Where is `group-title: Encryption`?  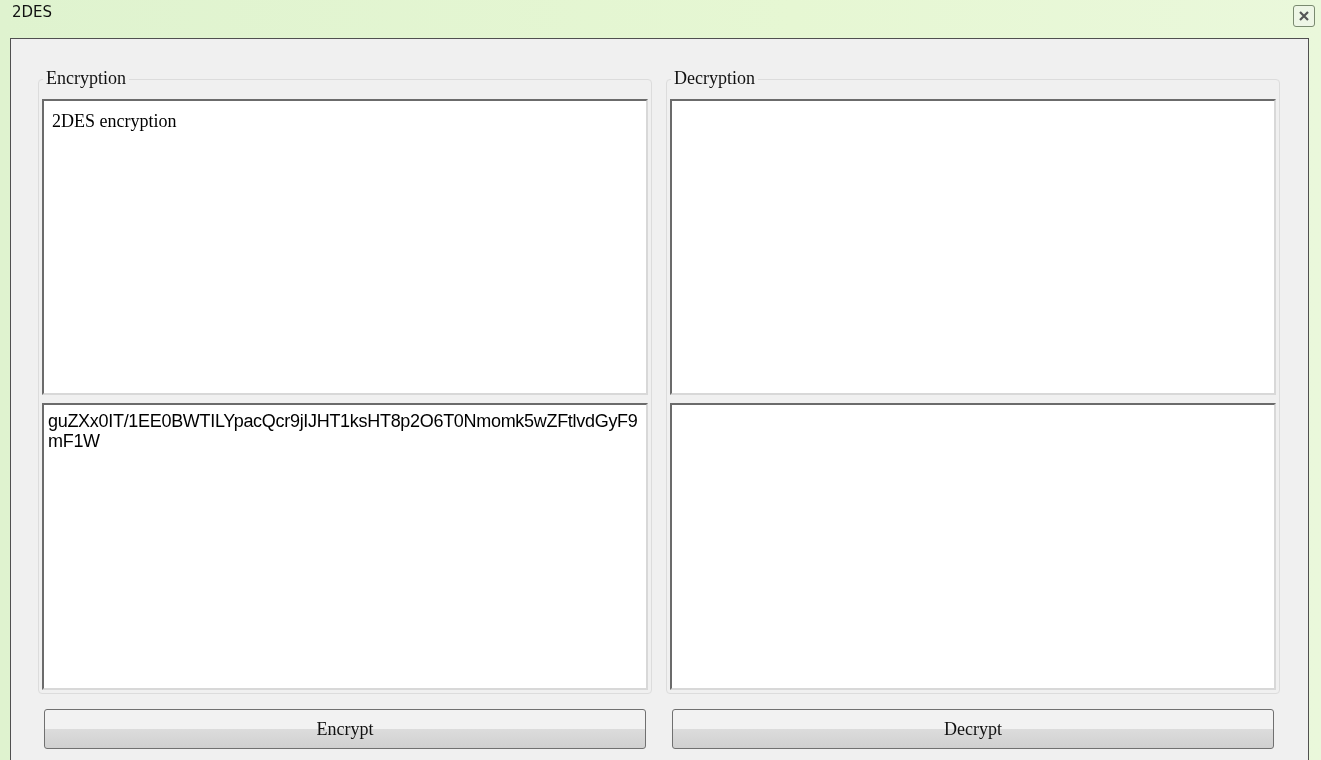 group-title: Encryption is located at coordinates (86, 78).